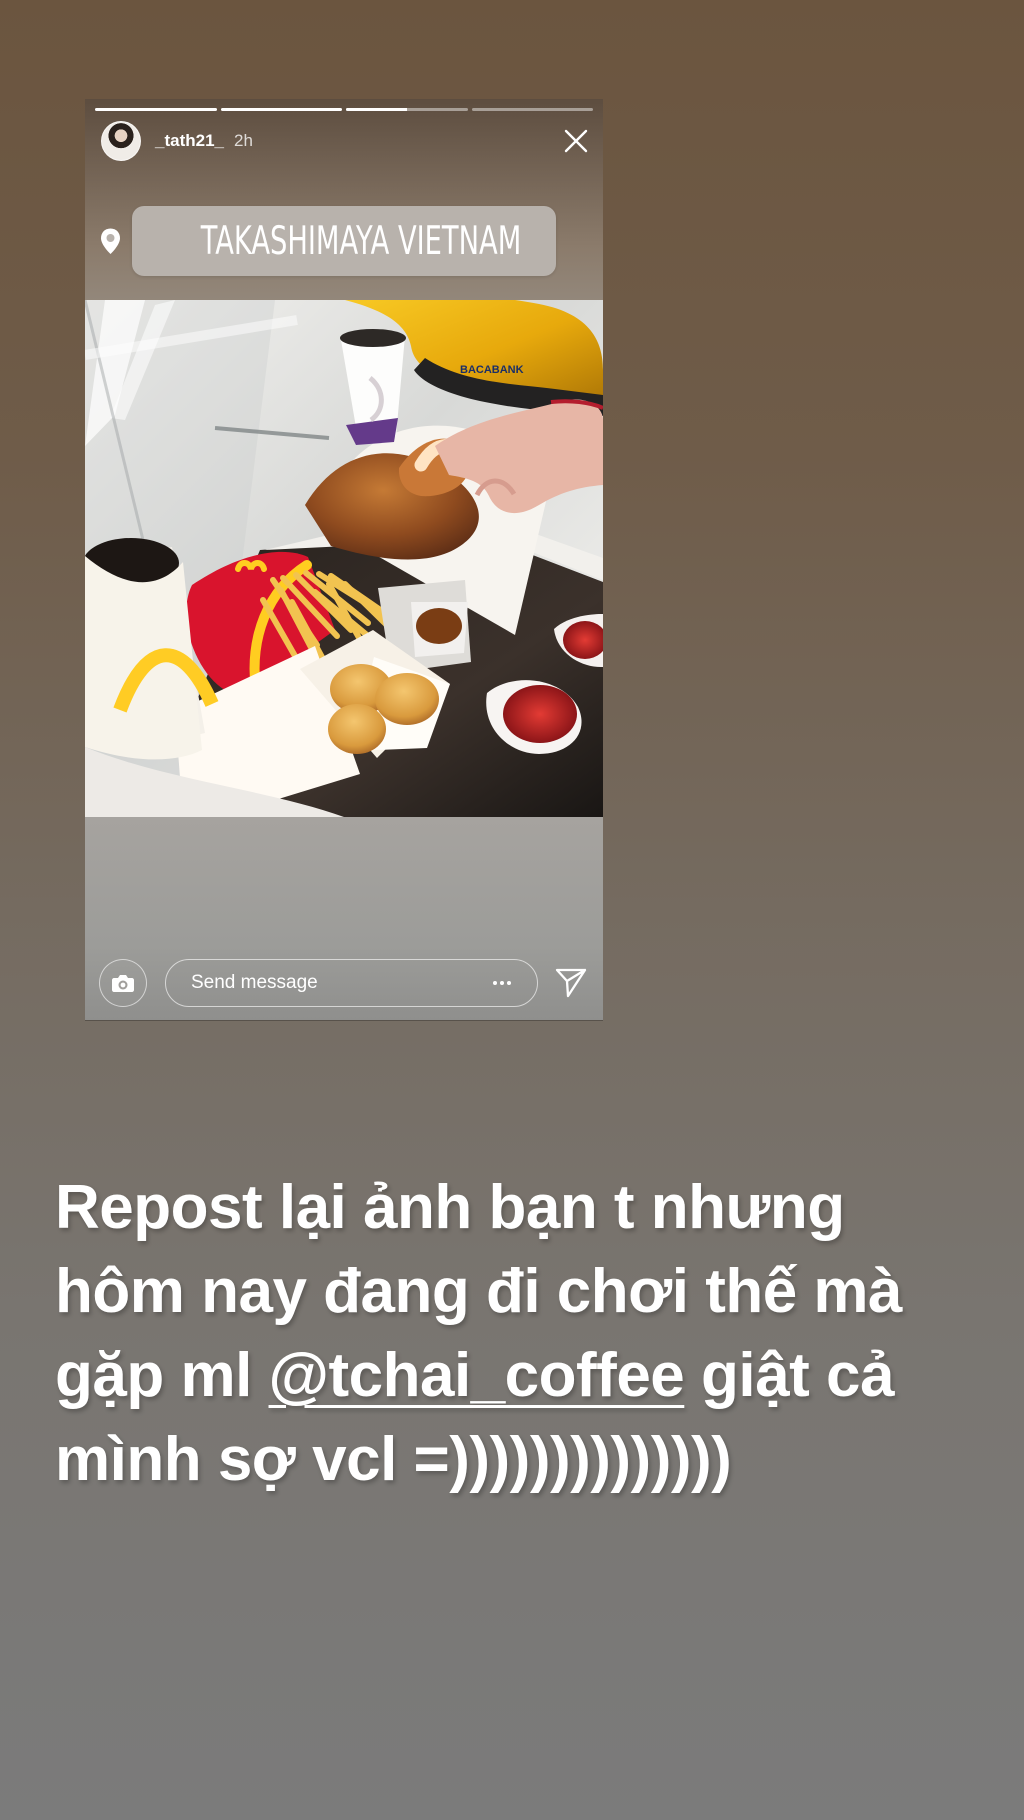 This screenshot has width=1024, height=1820. I want to click on more-options-icon, so click(502, 983).